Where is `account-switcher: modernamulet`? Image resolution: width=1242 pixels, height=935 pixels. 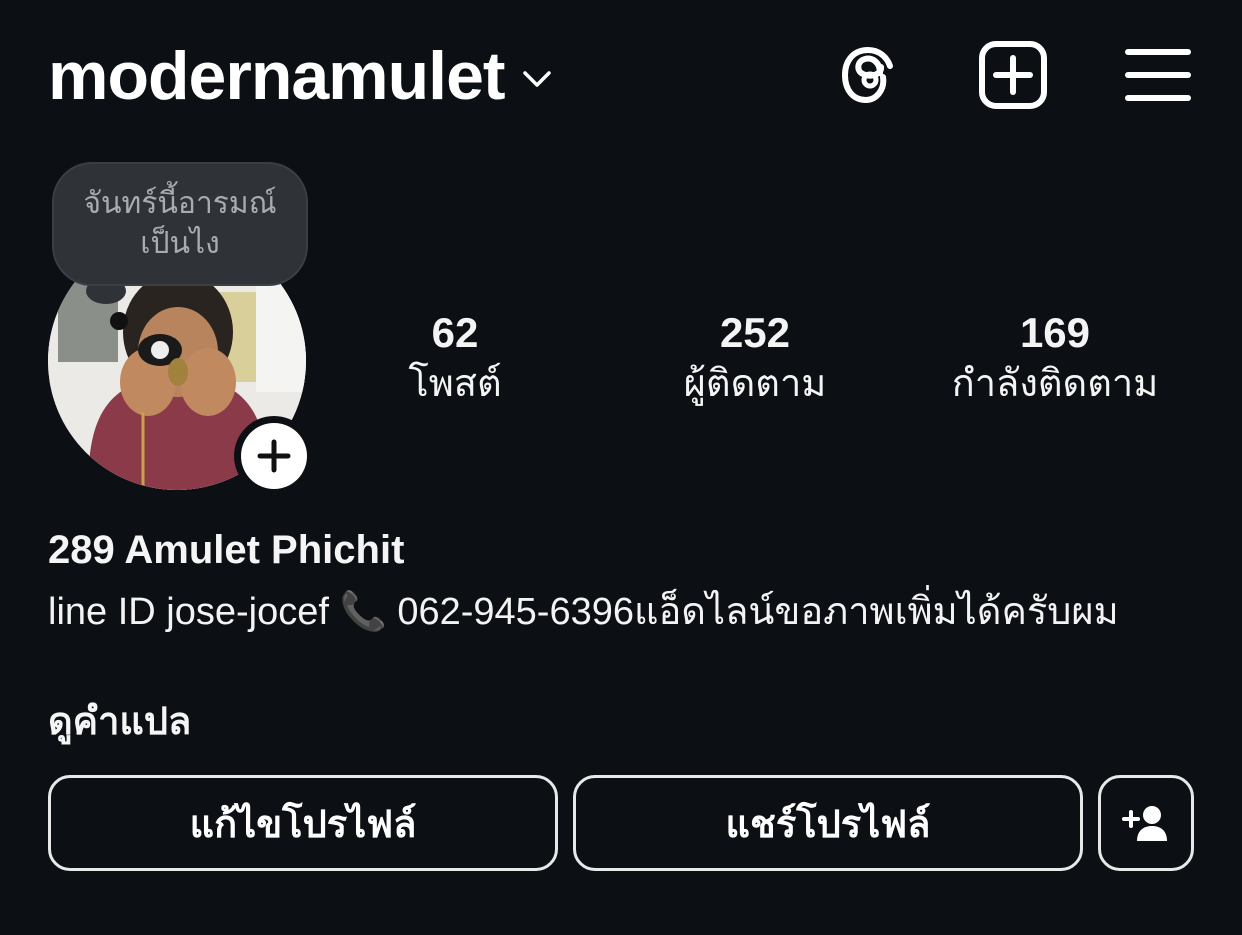
account-switcher: modernamulet is located at coordinates (301, 76).